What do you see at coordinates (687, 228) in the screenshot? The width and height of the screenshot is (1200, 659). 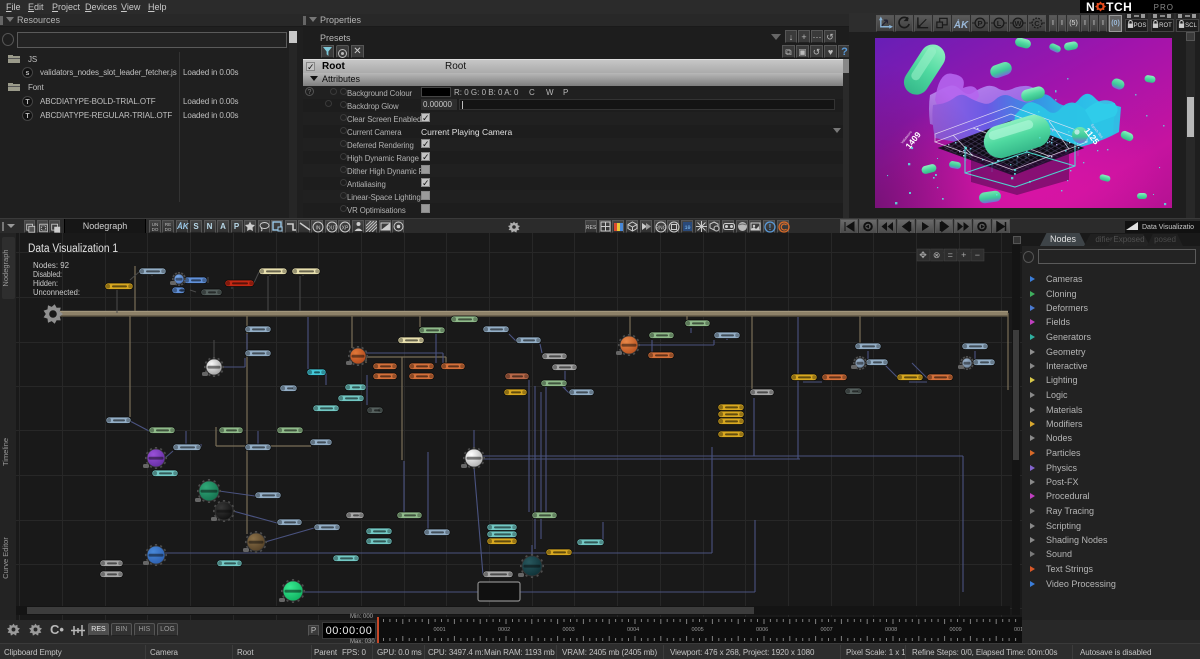 I see `svg-text: 10` at bounding box center [687, 228].